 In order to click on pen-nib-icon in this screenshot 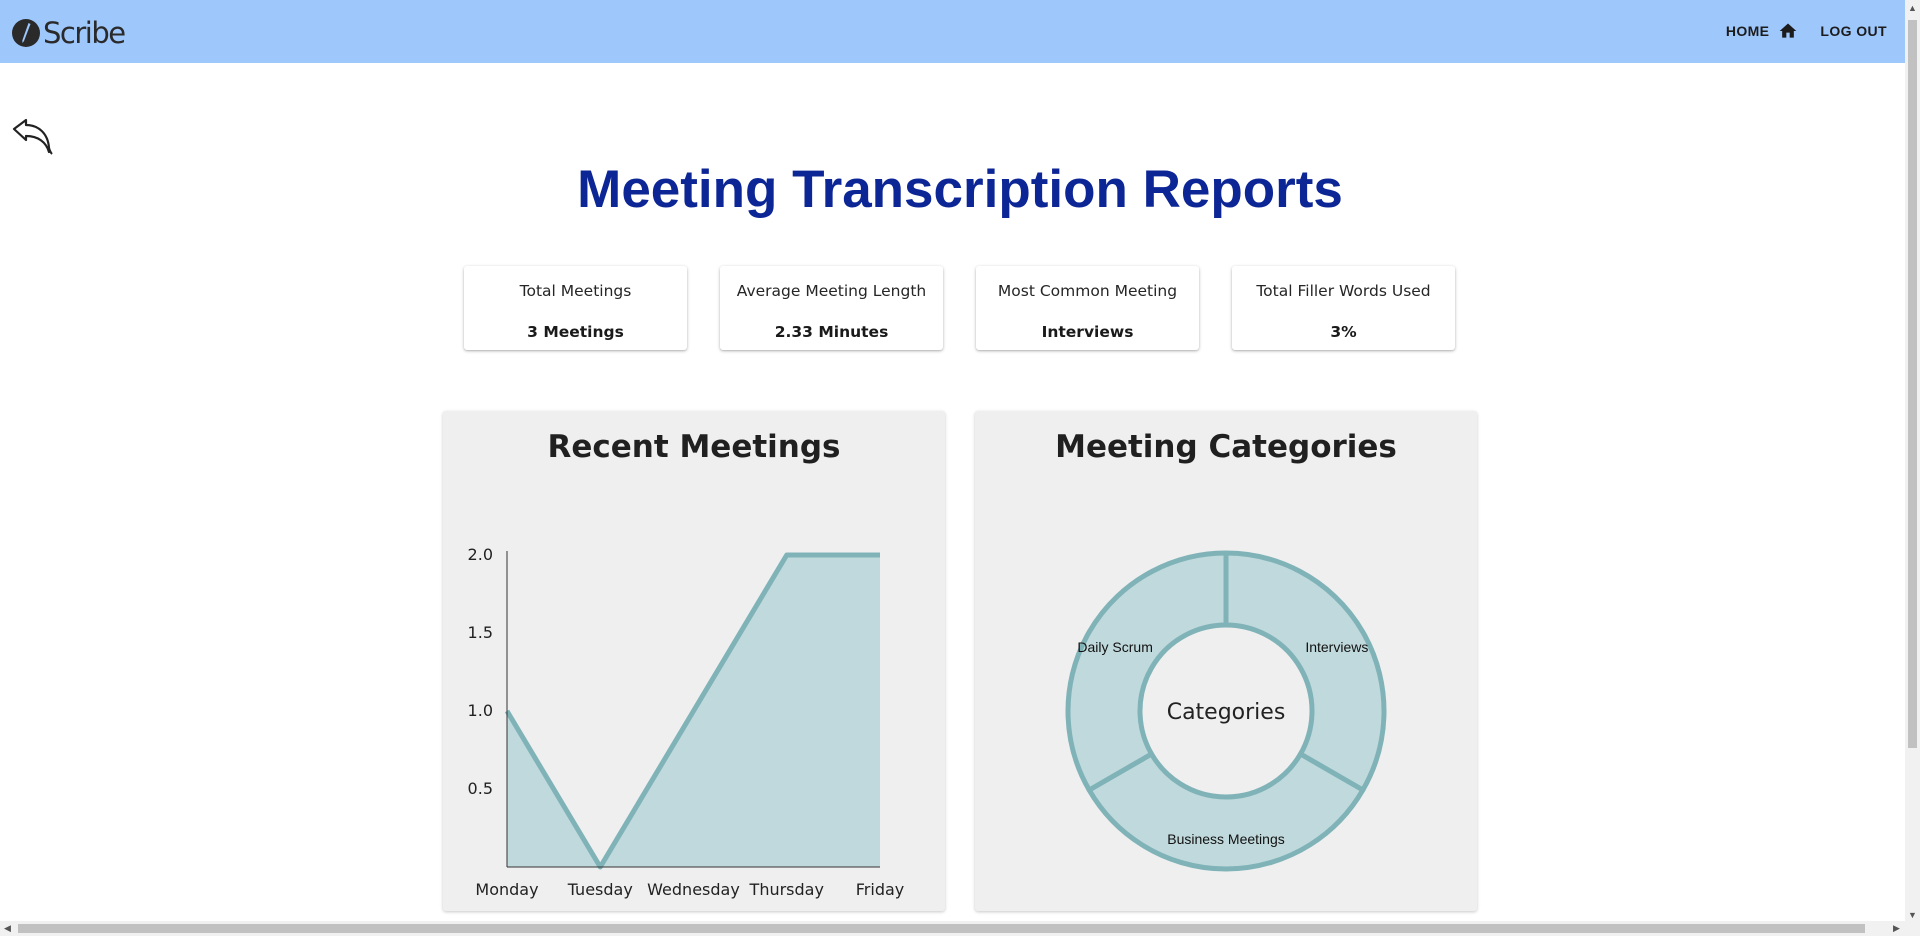, I will do `click(26, 33)`.